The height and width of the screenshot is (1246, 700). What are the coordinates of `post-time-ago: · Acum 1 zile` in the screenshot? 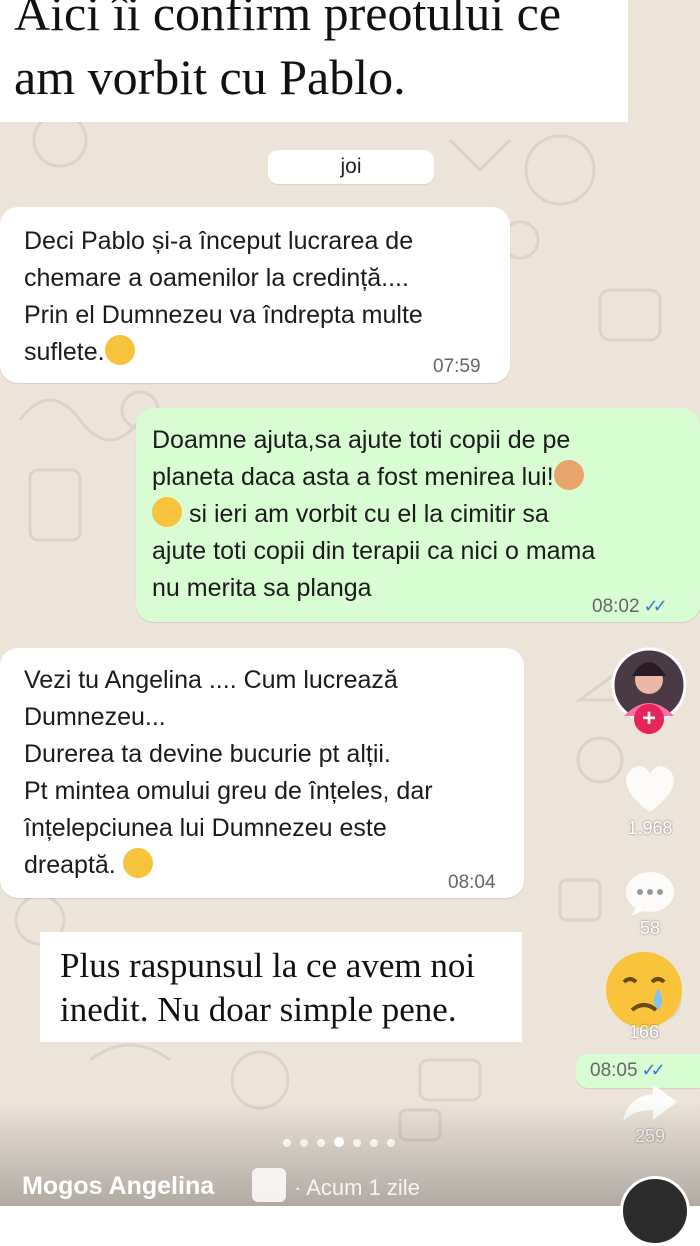 It's located at (357, 1187).